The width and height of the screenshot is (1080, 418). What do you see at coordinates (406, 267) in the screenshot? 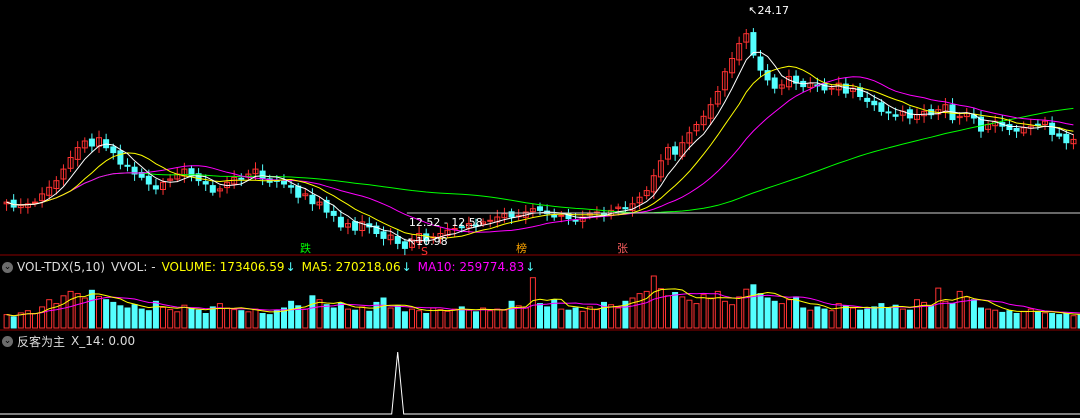
I see `ma5-down-arrow-icon: ↓` at bounding box center [406, 267].